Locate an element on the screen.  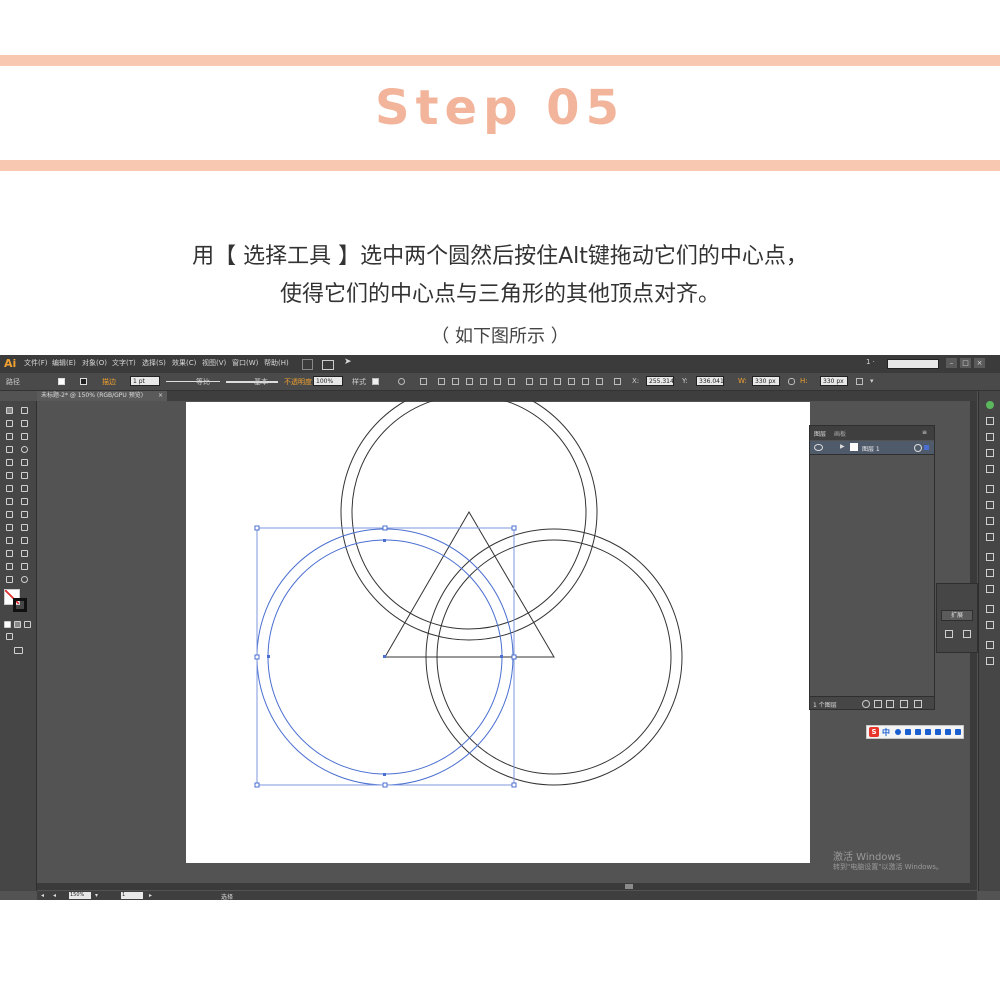
settings-icon is located at coordinates (958, 732).